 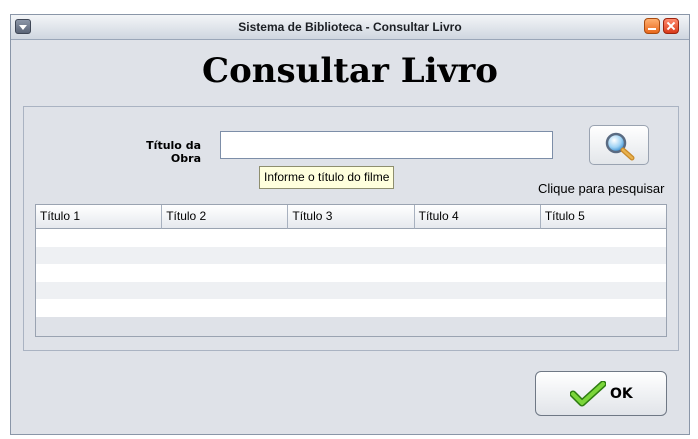 What do you see at coordinates (173, 152) in the screenshot?
I see `title-field-label: Título da Obra` at bounding box center [173, 152].